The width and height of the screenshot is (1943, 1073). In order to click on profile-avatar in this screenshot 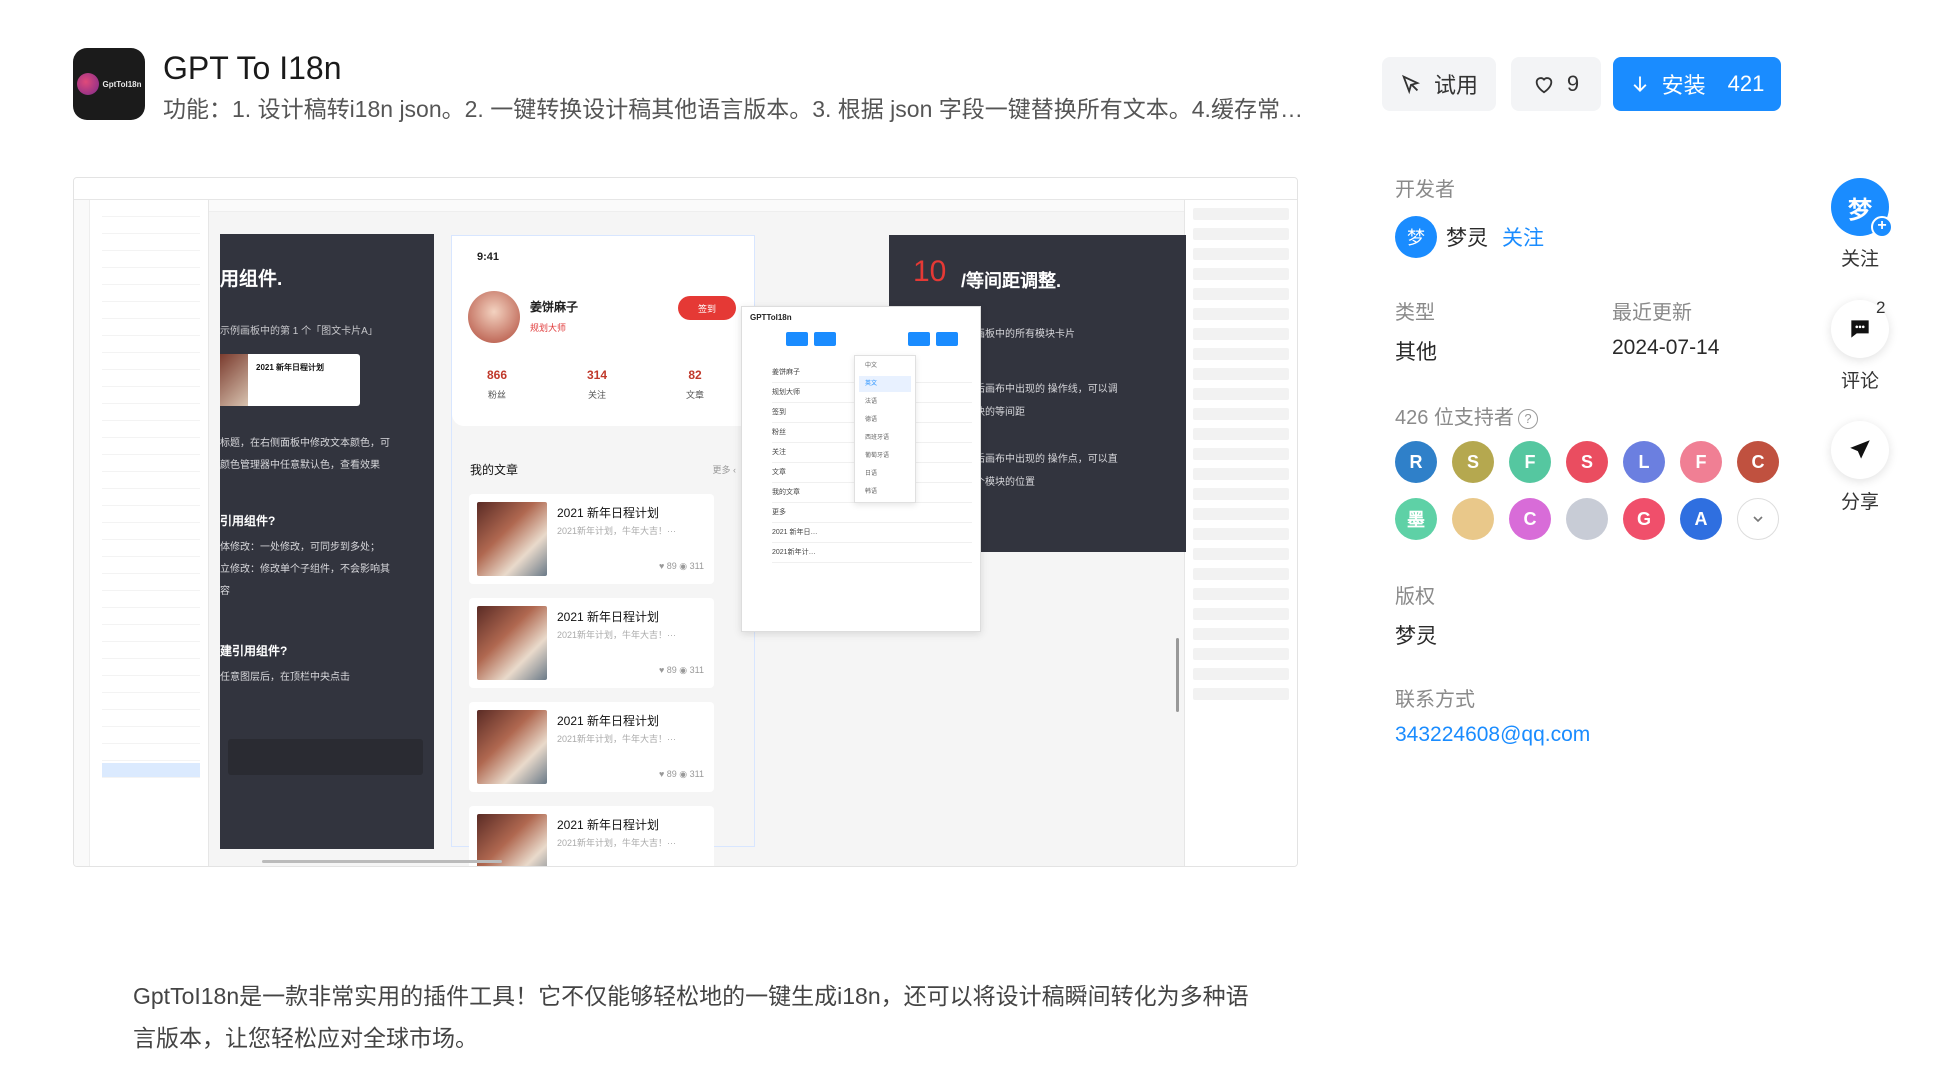, I will do `click(494, 317)`.